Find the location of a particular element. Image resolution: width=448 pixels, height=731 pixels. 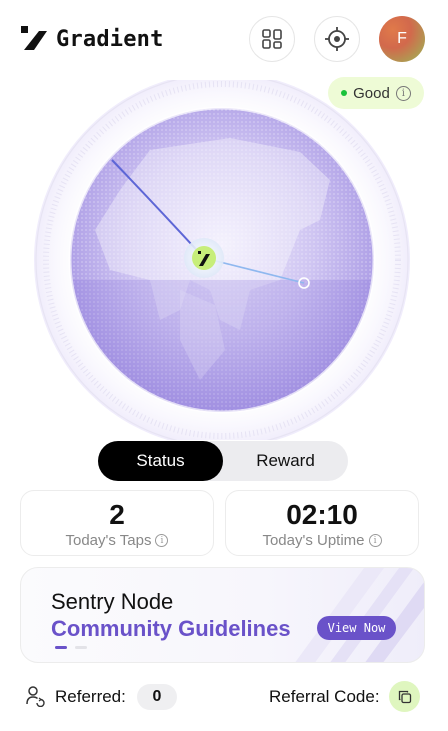

uptime-label-row: Today's Uptime i is located at coordinates (322, 540).